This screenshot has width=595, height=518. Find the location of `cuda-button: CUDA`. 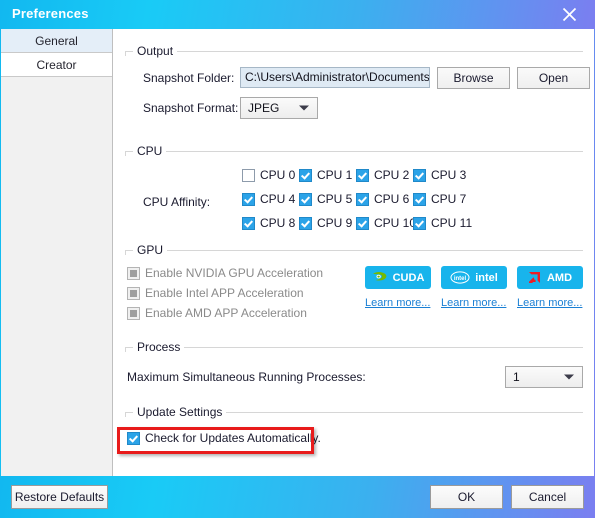

cuda-button: CUDA is located at coordinates (398, 277).